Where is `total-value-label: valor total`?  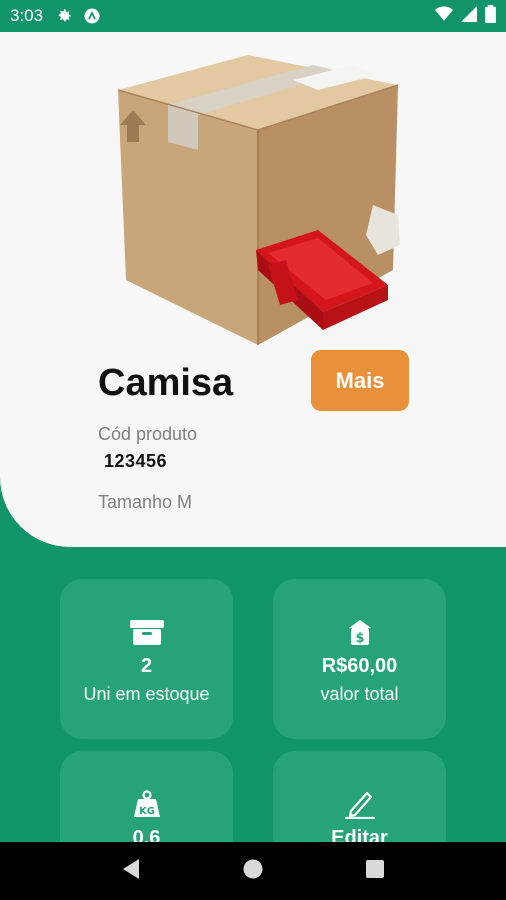 total-value-label: valor total is located at coordinates (359, 694).